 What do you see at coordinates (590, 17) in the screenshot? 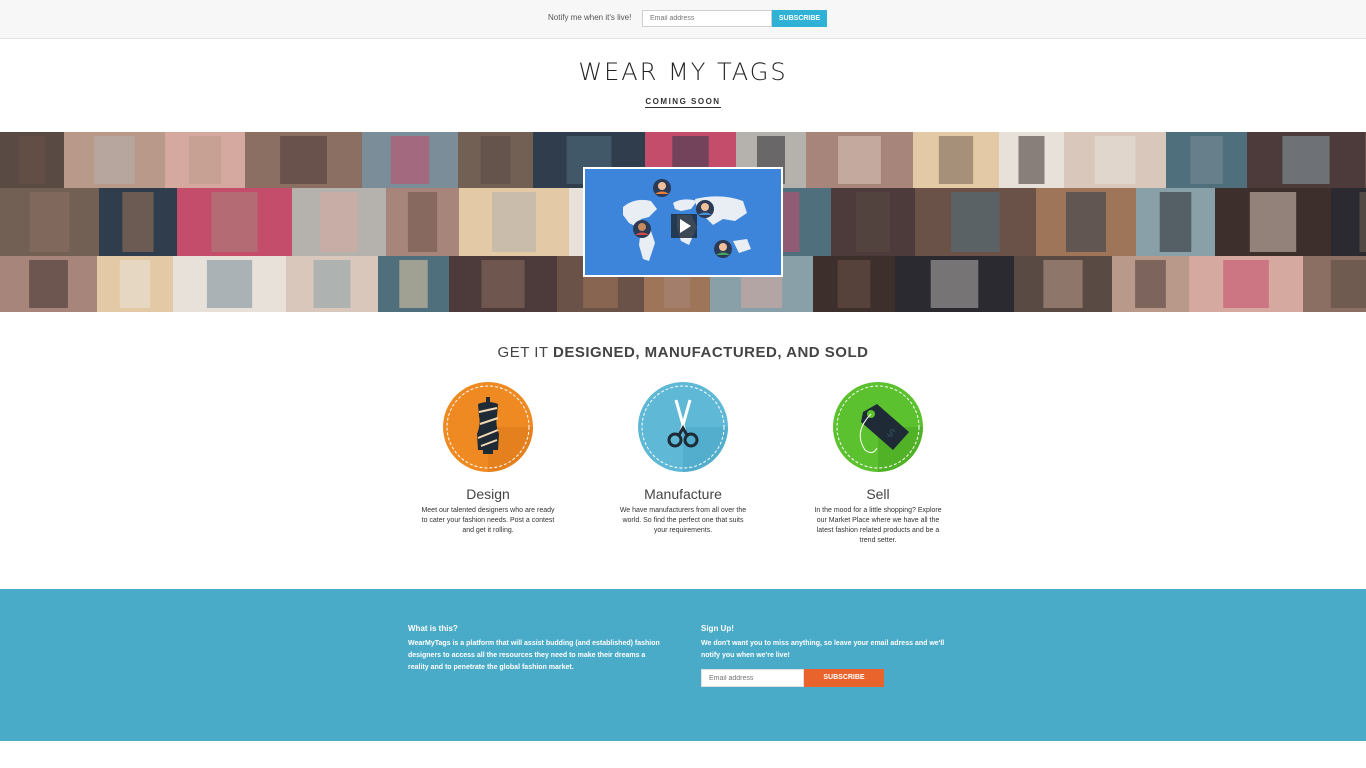
I see `notify-text: Notify me when it's live!` at bounding box center [590, 17].